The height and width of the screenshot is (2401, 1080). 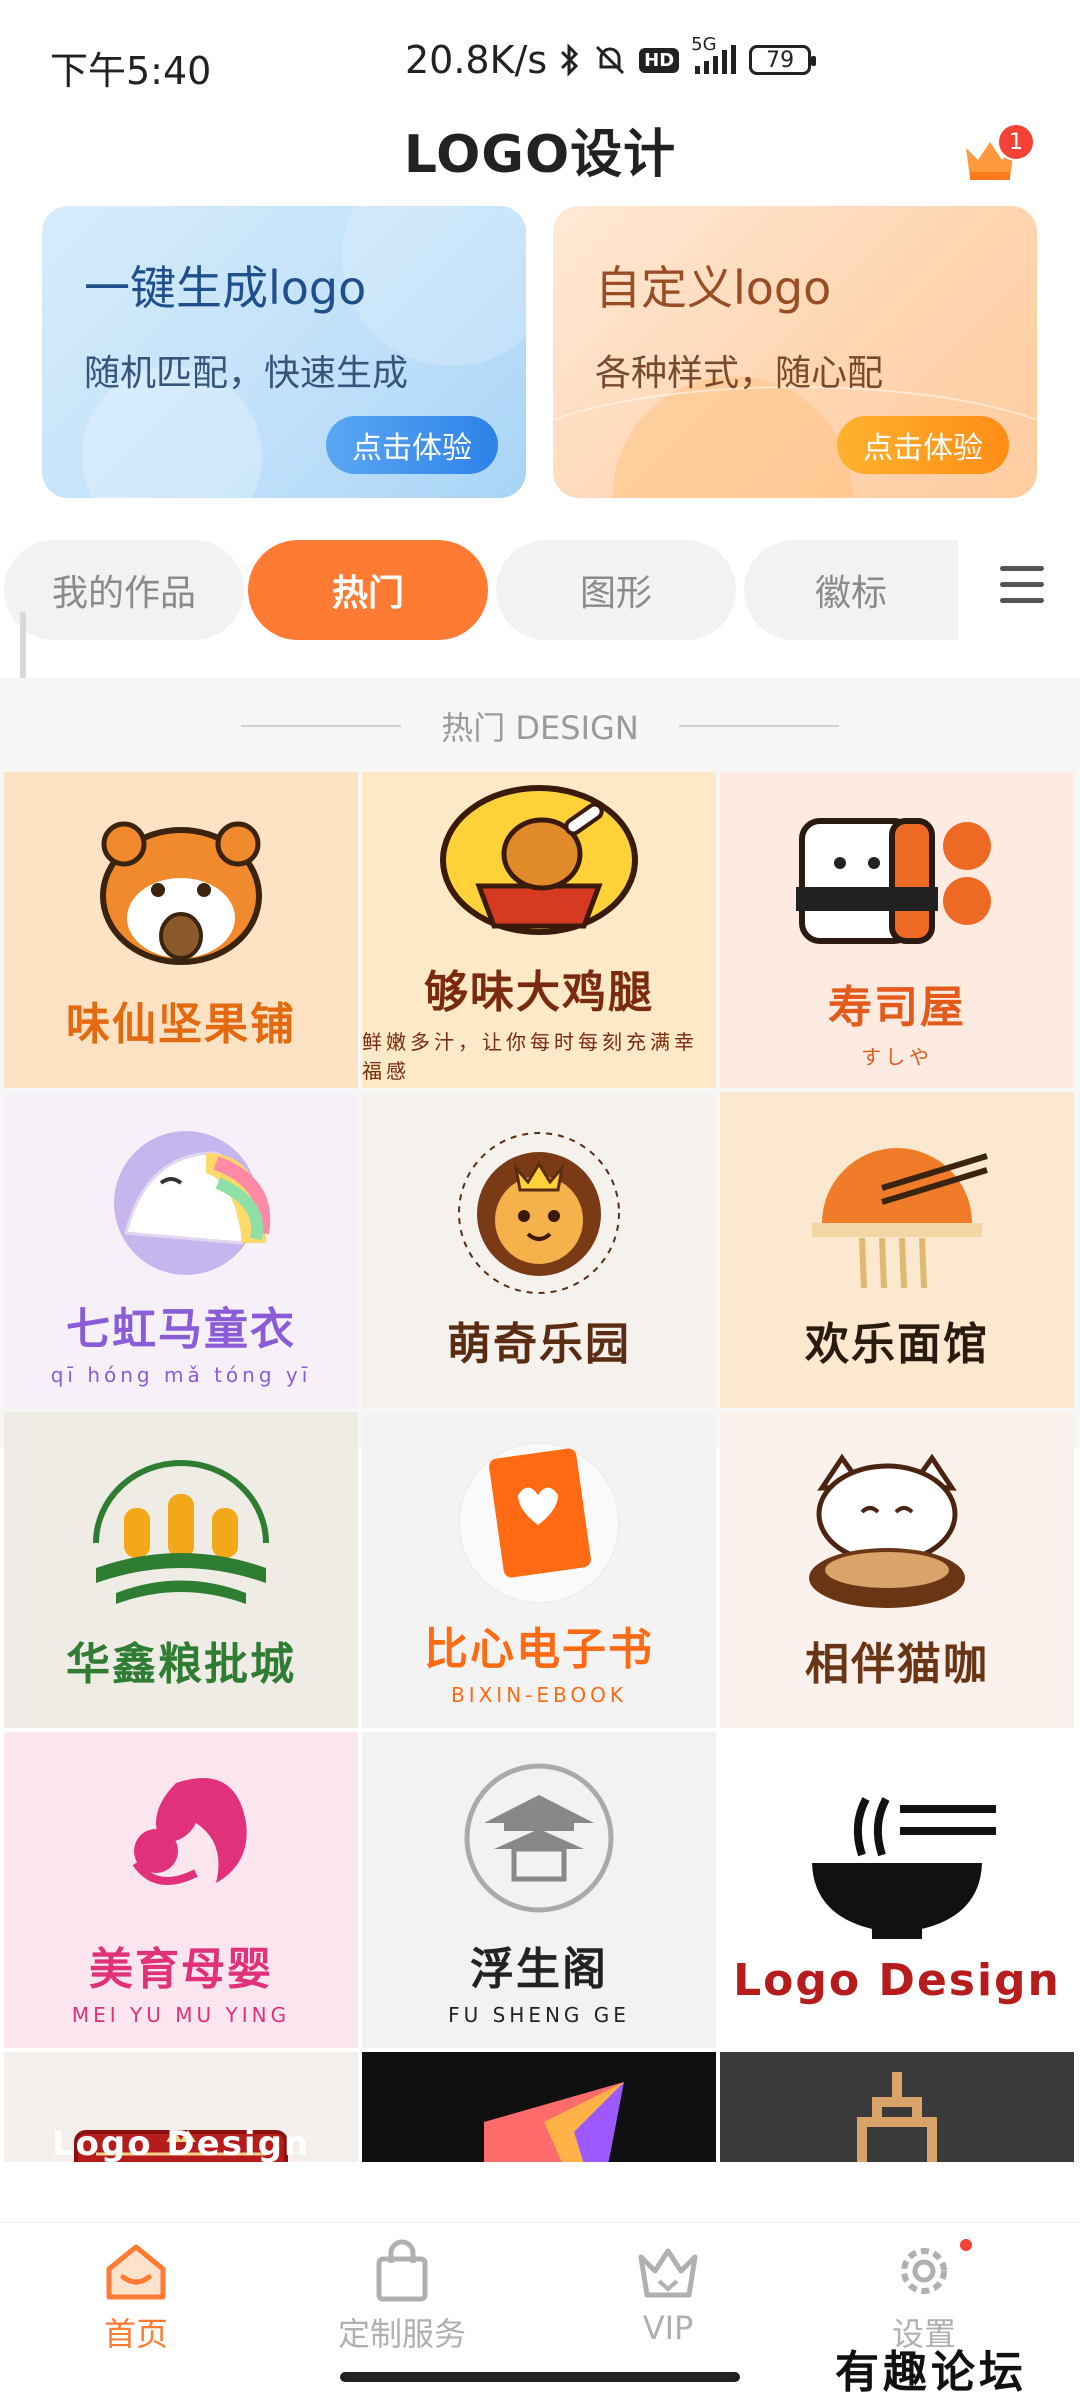 I want to click on section-title: 热门 DESIGN, so click(x=540, y=728).